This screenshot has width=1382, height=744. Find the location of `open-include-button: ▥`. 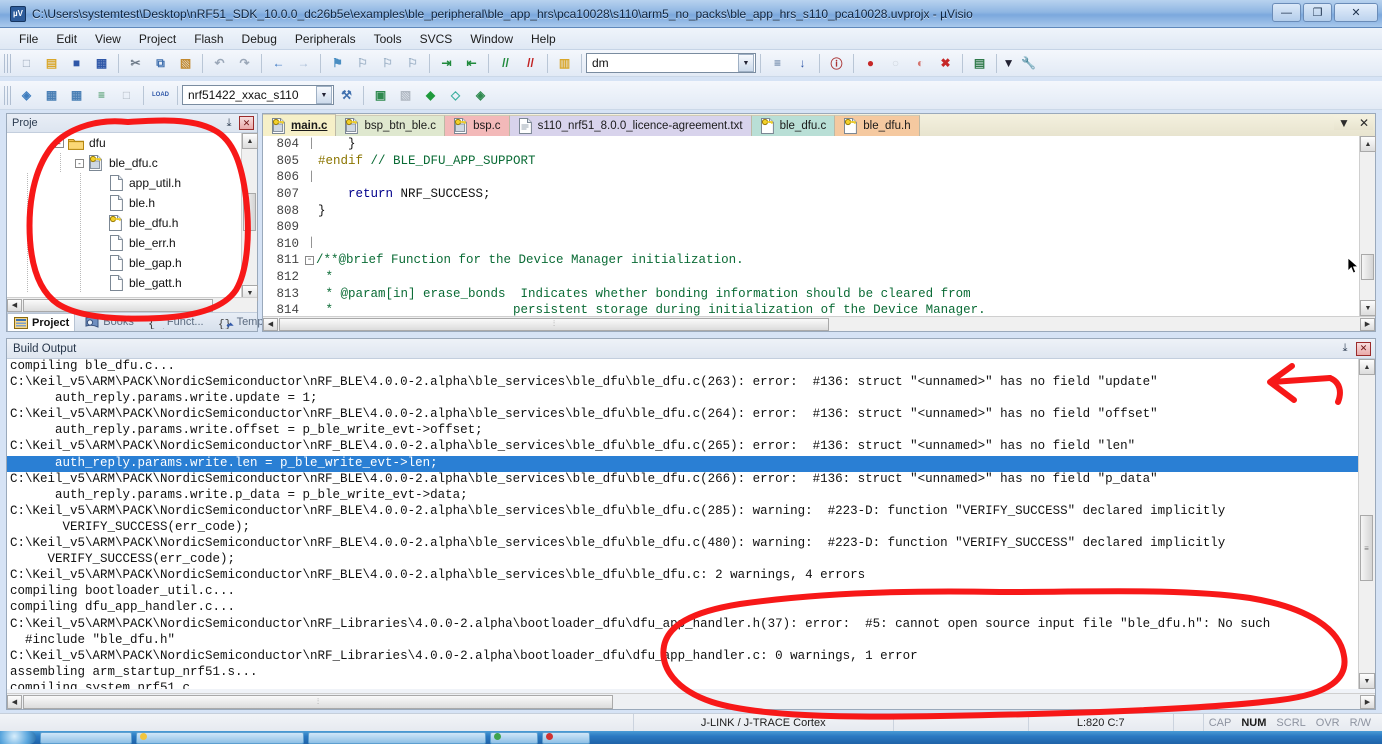

open-include-button: ▥ is located at coordinates (564, 63).